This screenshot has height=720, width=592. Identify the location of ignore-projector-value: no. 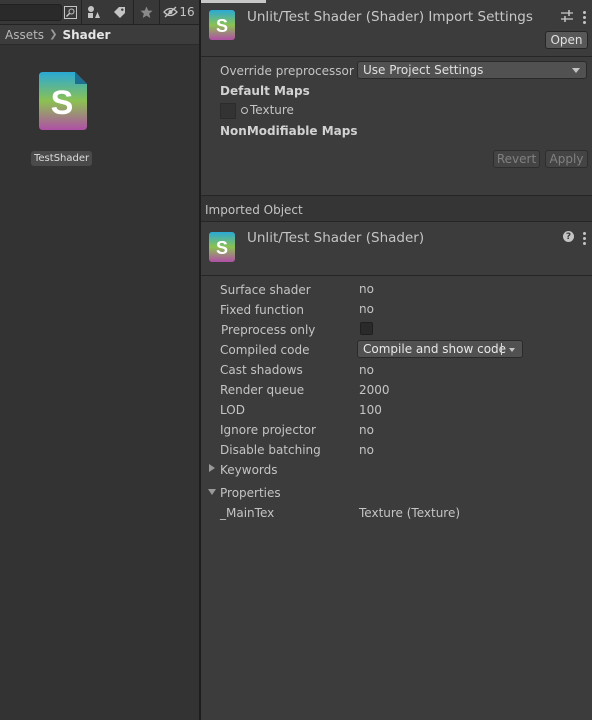
(366, 430).